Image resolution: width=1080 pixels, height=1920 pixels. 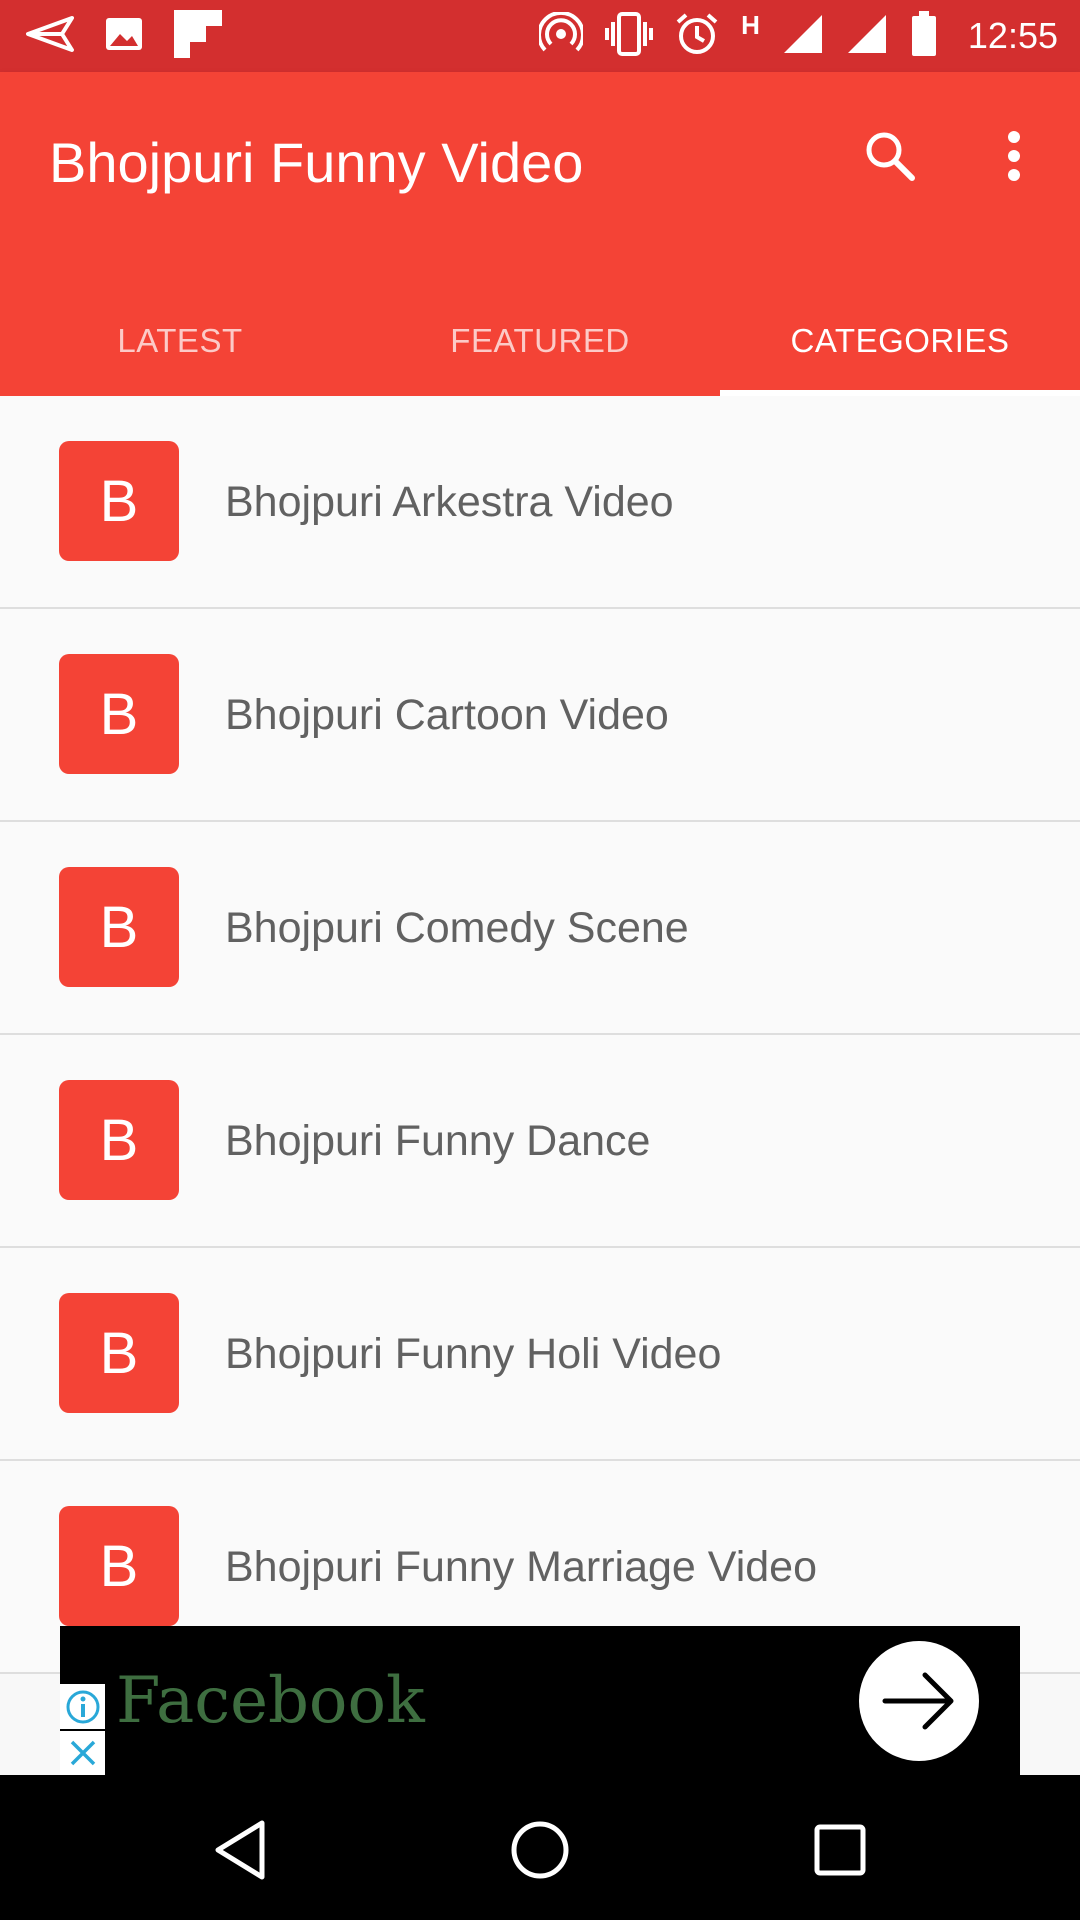 I want to click on category-label: Bhojpuri Funny Dance, so click(x=438, y=1141).